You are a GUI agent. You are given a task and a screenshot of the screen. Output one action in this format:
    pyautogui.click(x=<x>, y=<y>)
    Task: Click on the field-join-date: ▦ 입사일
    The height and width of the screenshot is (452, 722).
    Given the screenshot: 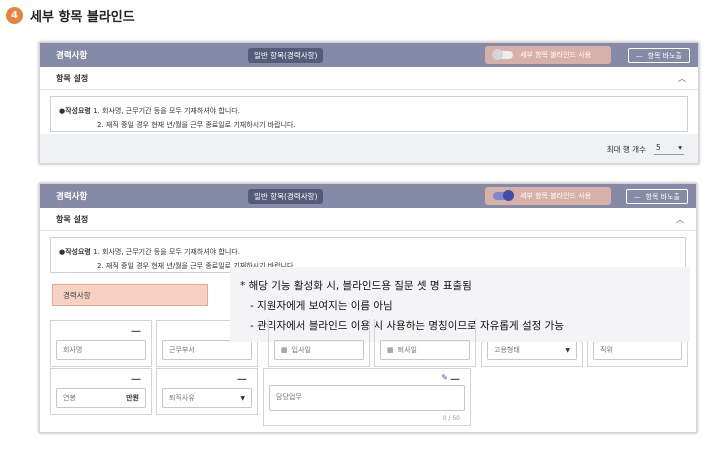 What is the action you would take?
    pyautogui.click(x=319, y=343)
    